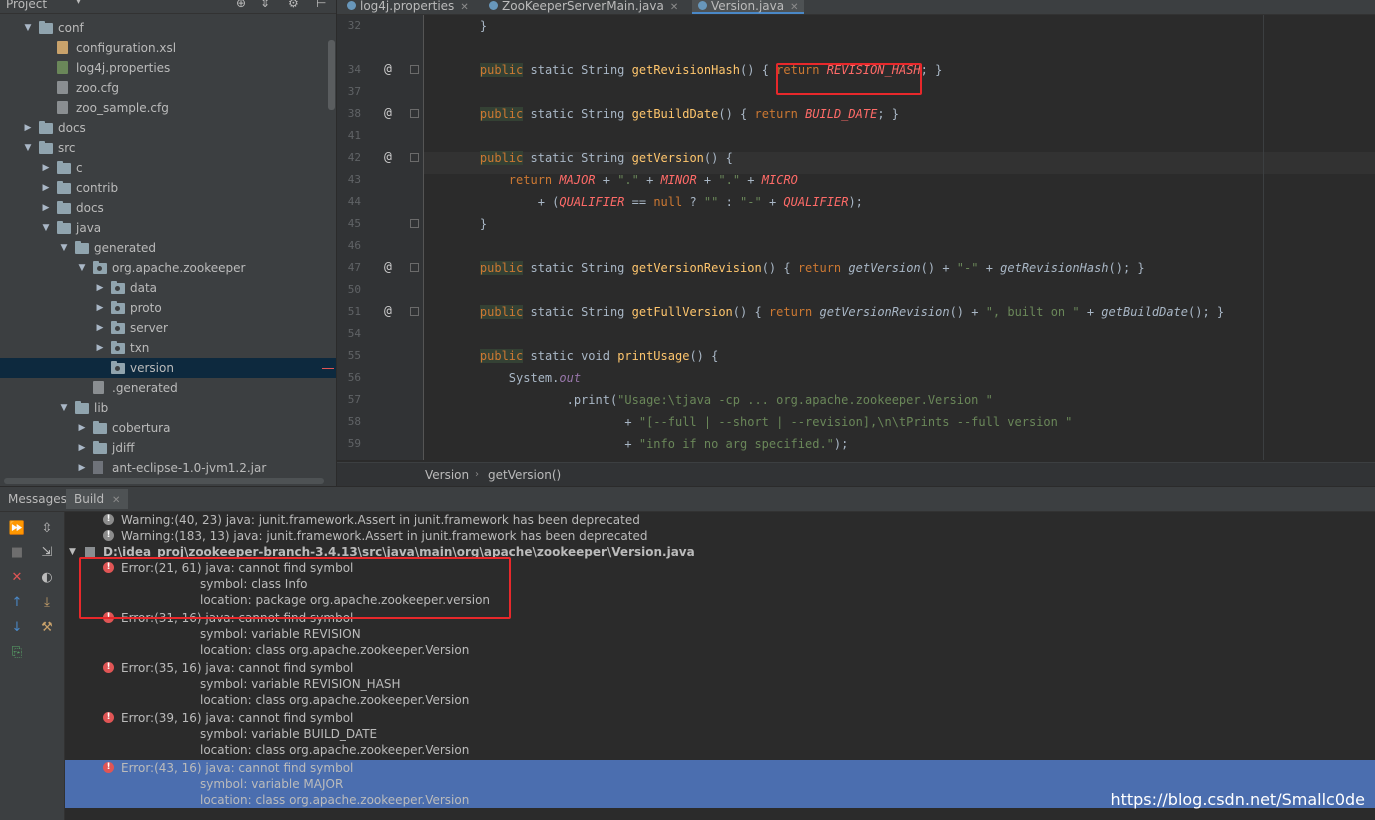 This screenshot has width=1375, height=820. Describe the element at coordinates (168, 388) in the screenshot. I see `tree-item: .generated` at that location.